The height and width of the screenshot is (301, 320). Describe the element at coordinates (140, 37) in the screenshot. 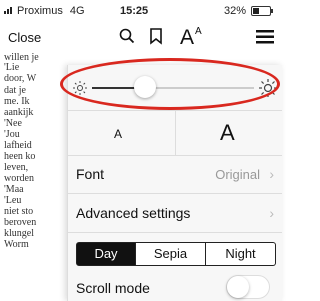

I see `reader-toolbar: Close AA` at that location.